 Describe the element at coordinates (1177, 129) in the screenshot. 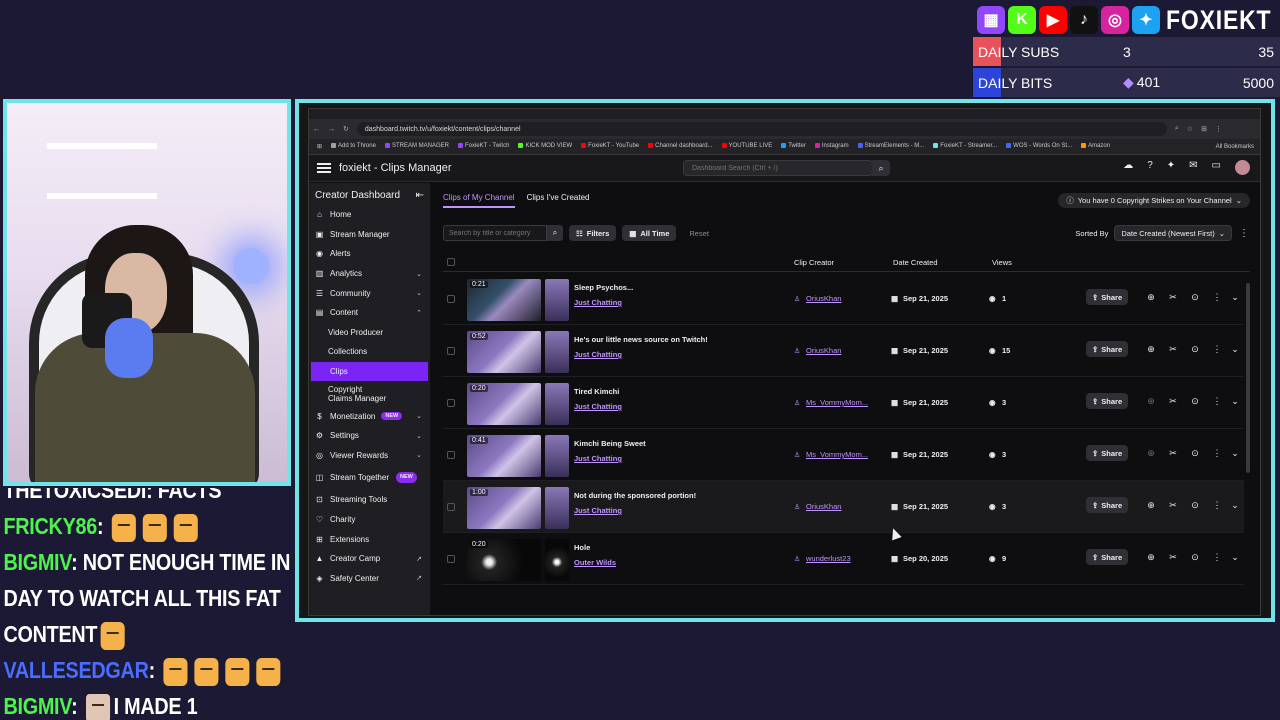

I see `zoom-icon: ⌕` at that location.